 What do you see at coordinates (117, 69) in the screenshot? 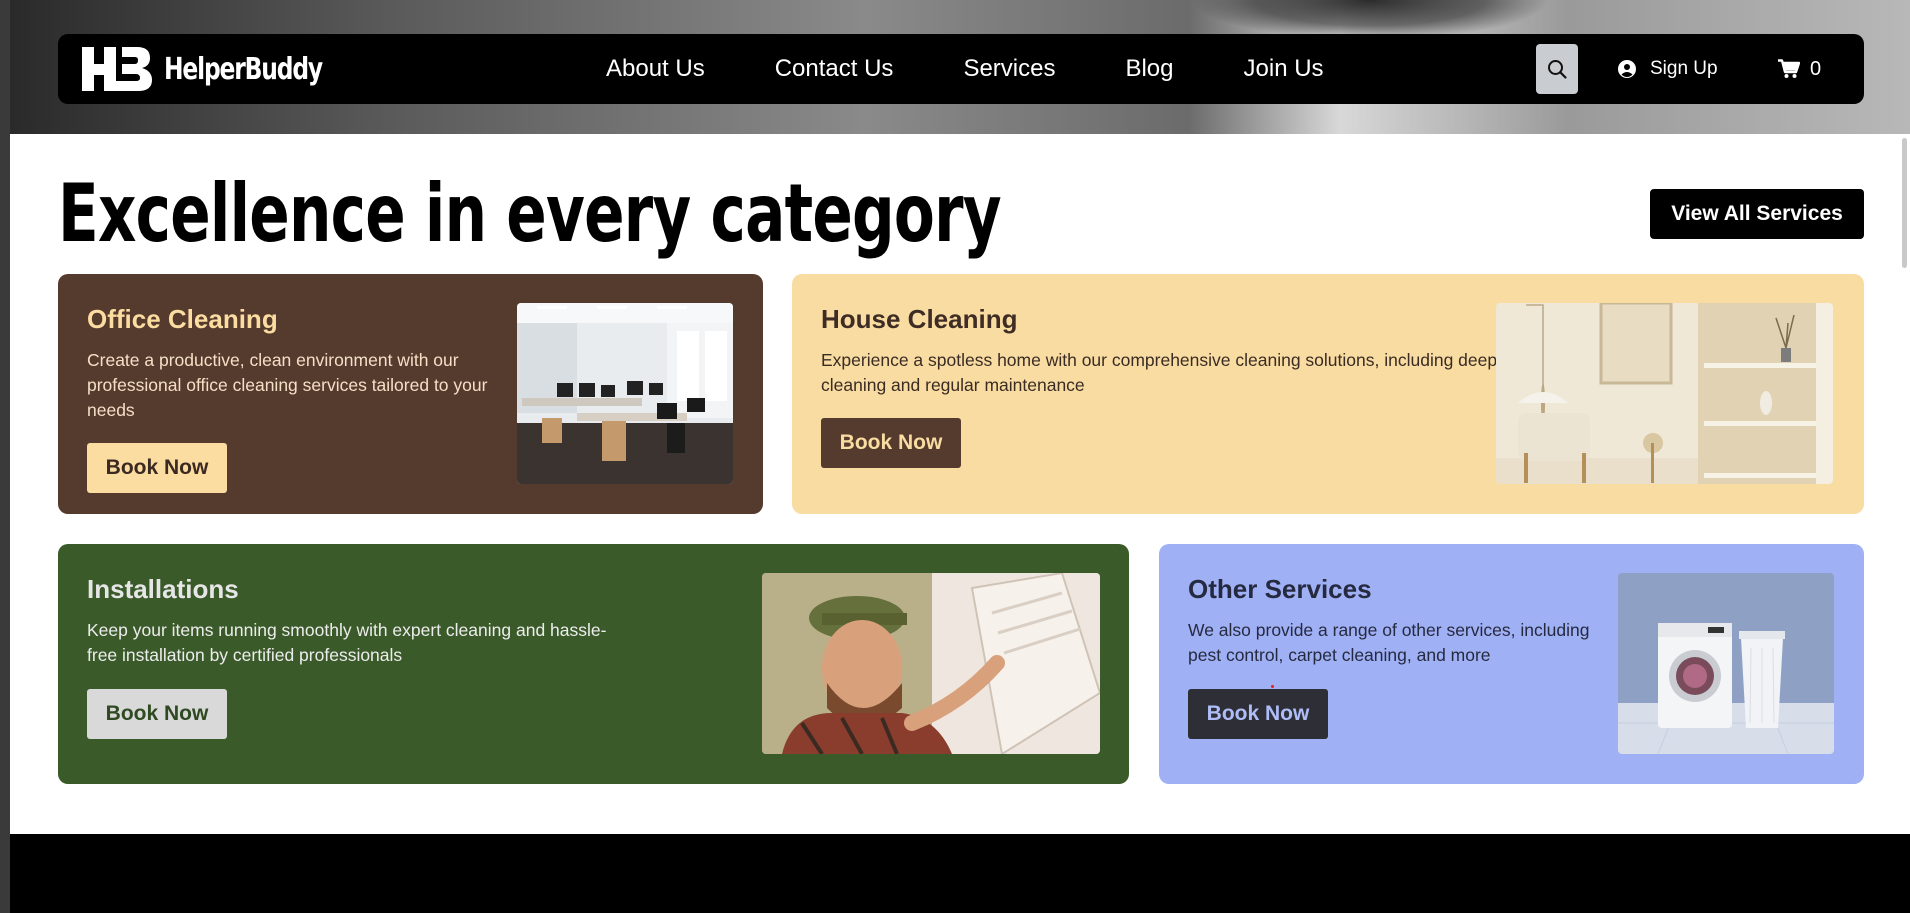
I see `hb-logo-icon` at bounding box center [117, 69].